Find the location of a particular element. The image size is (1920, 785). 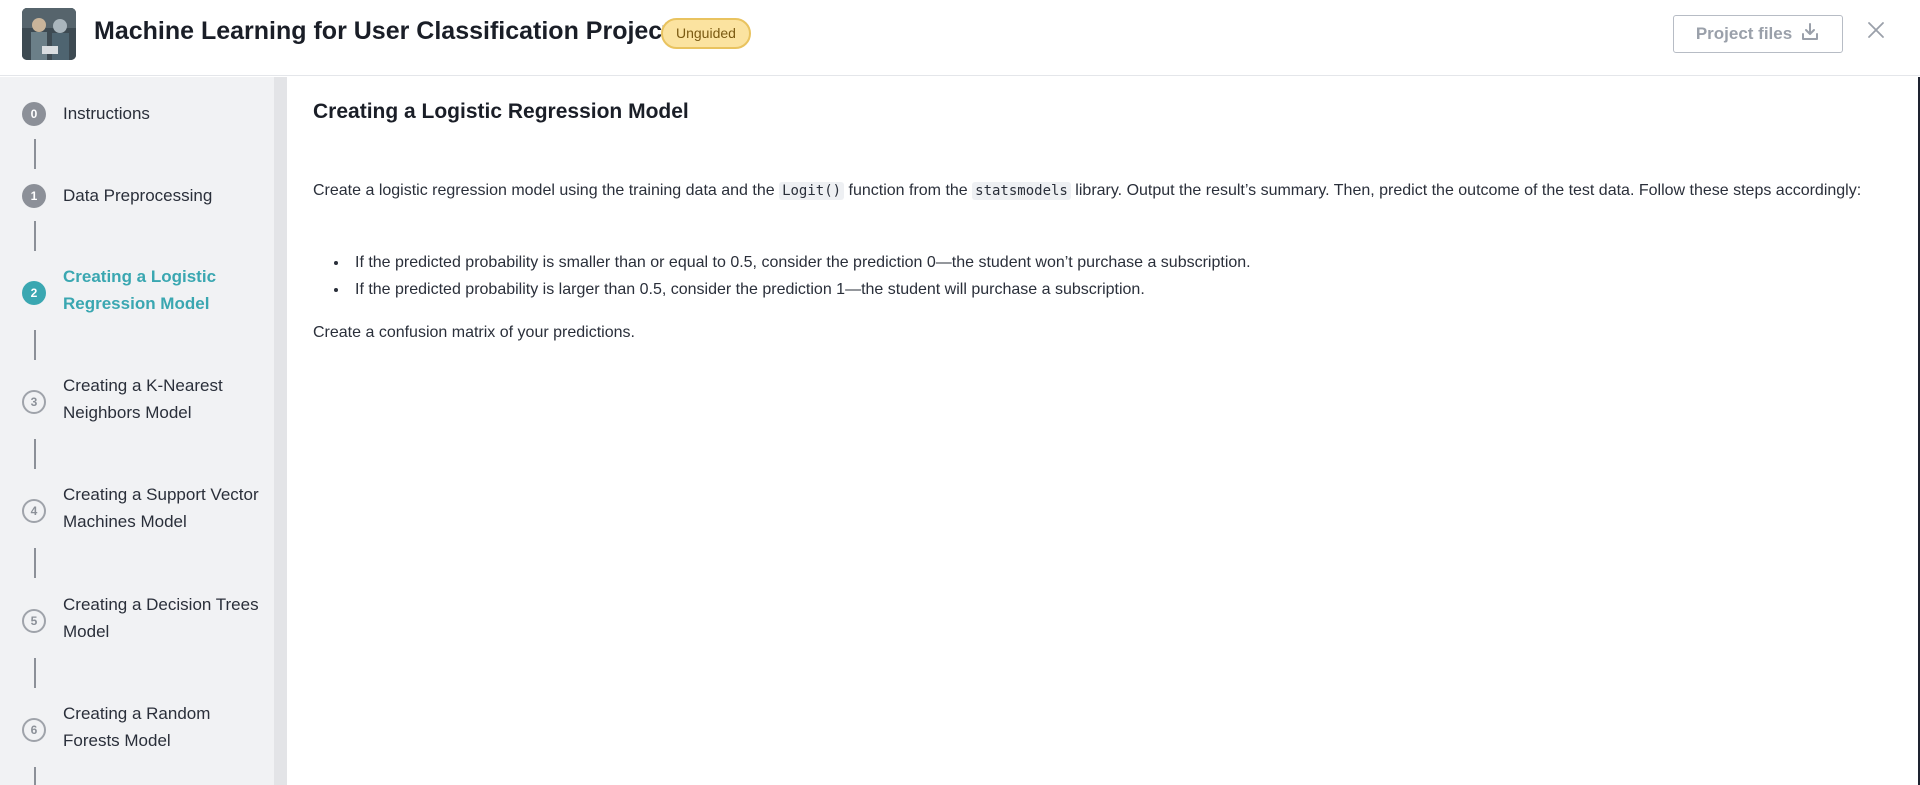

sidebar-step-decision-trees: 5 Creating a Decision Trees Model is located at coordinates (147, 622).